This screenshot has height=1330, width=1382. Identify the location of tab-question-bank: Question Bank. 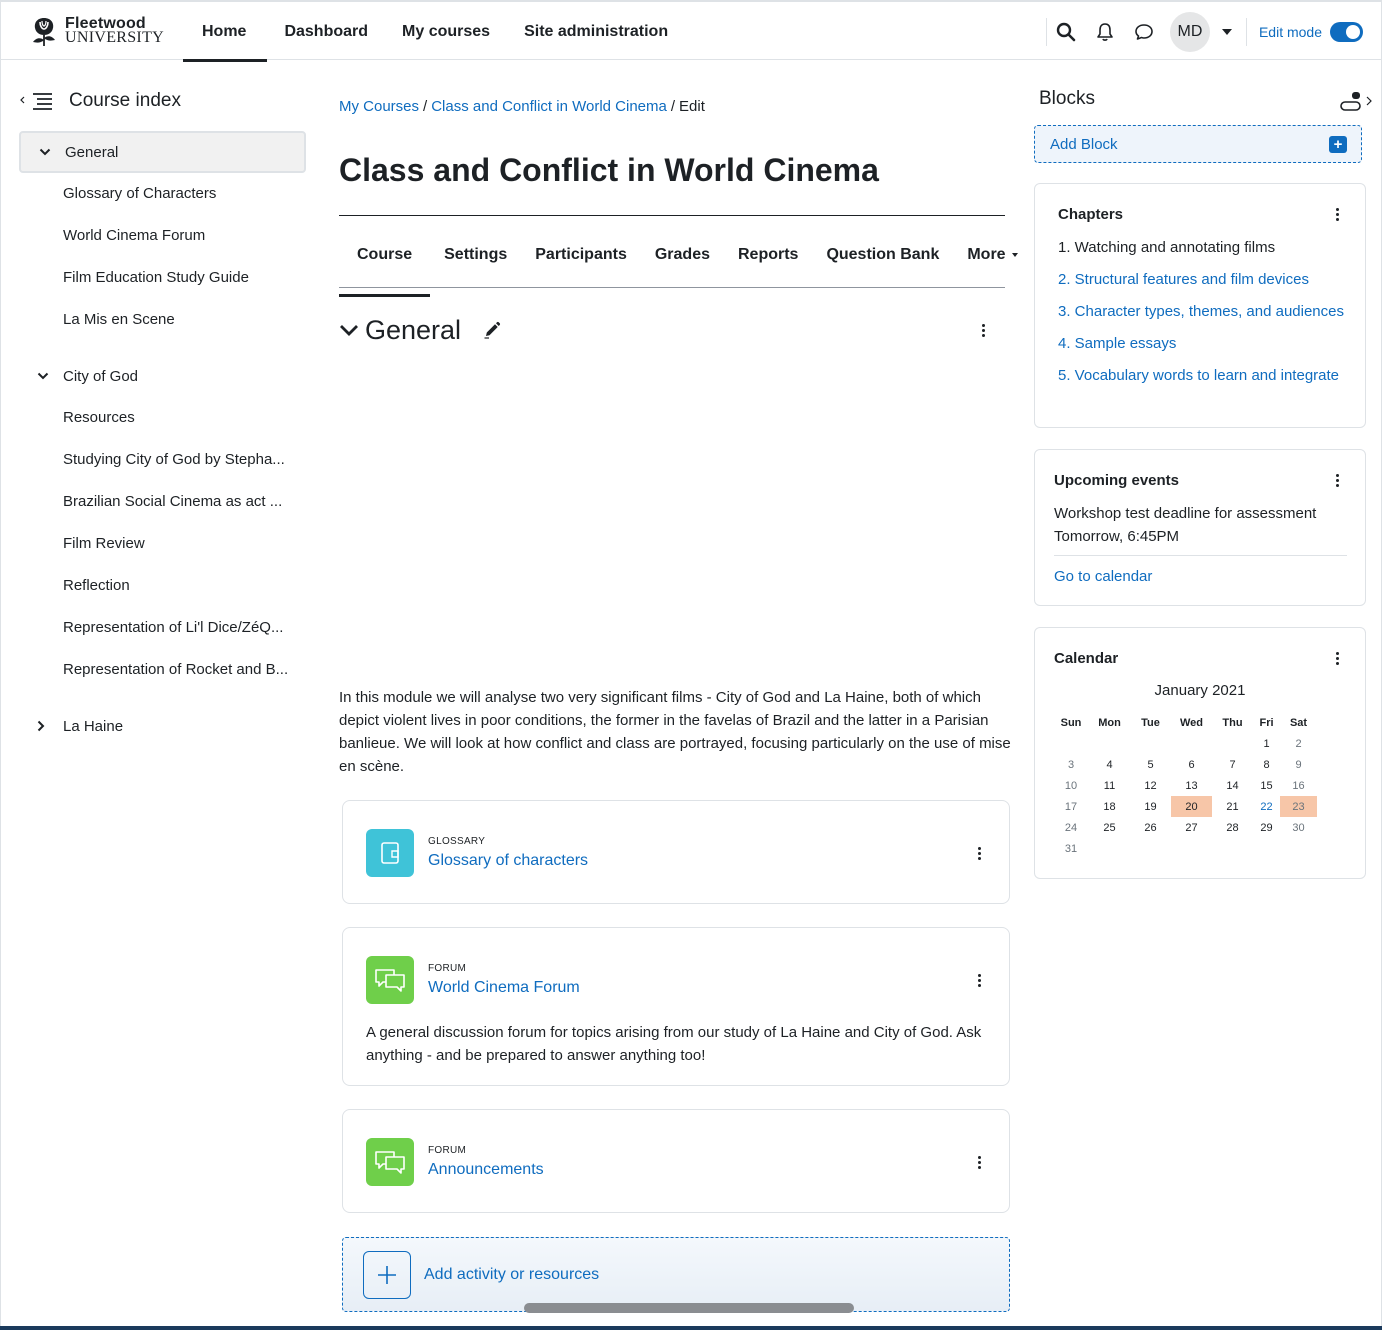
(882, 259).